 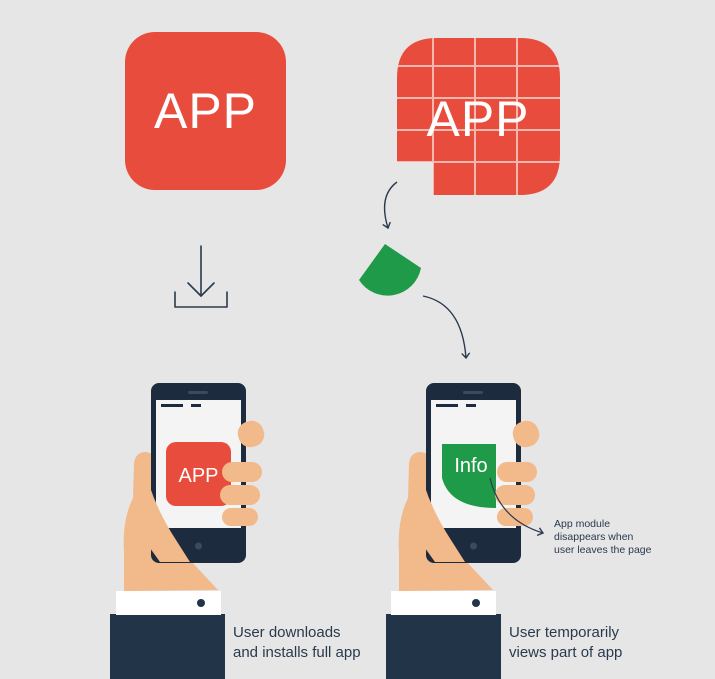 What do you see at coordinates (201, 276) in the screenshot?
I see `download-icon` at bounding box center [201, 276].